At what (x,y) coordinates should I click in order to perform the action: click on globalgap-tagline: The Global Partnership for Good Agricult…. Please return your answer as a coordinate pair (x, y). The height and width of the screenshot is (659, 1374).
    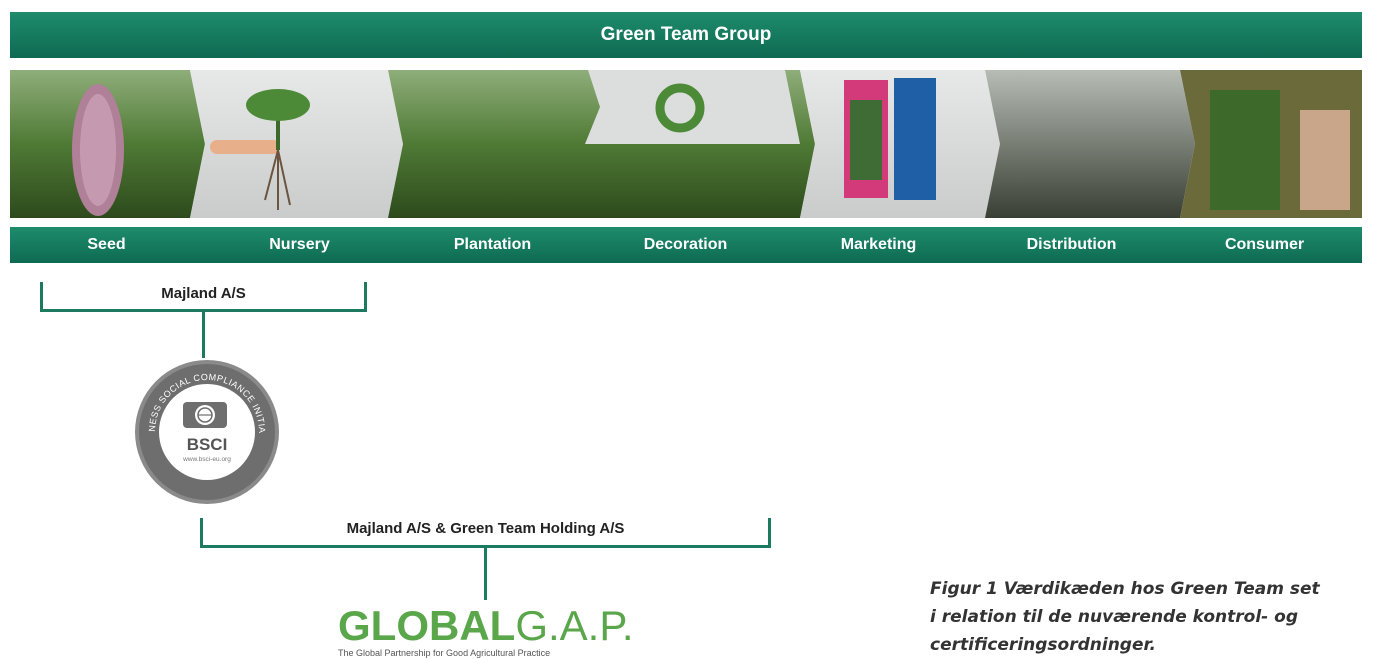
    Looking at the image, I should click on (444, 653).